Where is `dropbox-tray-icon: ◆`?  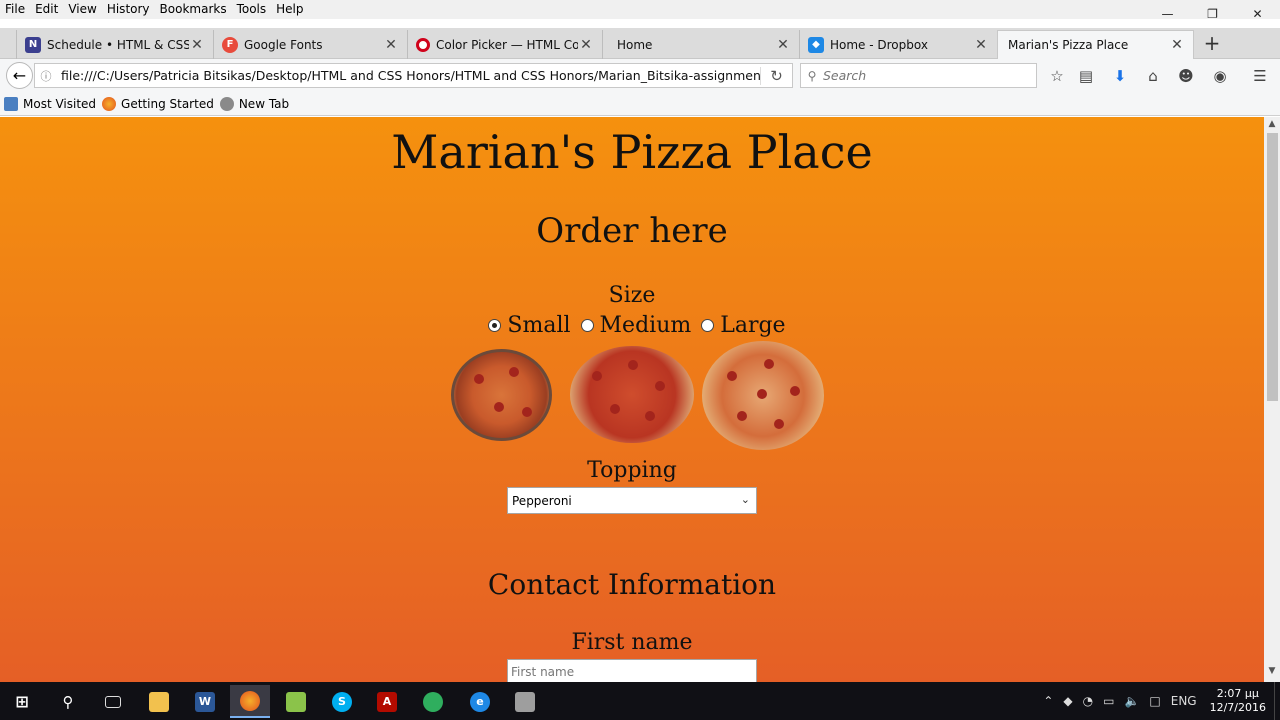
dropbox-tray-icon: ◆ is located at coordinates (1067, 701).